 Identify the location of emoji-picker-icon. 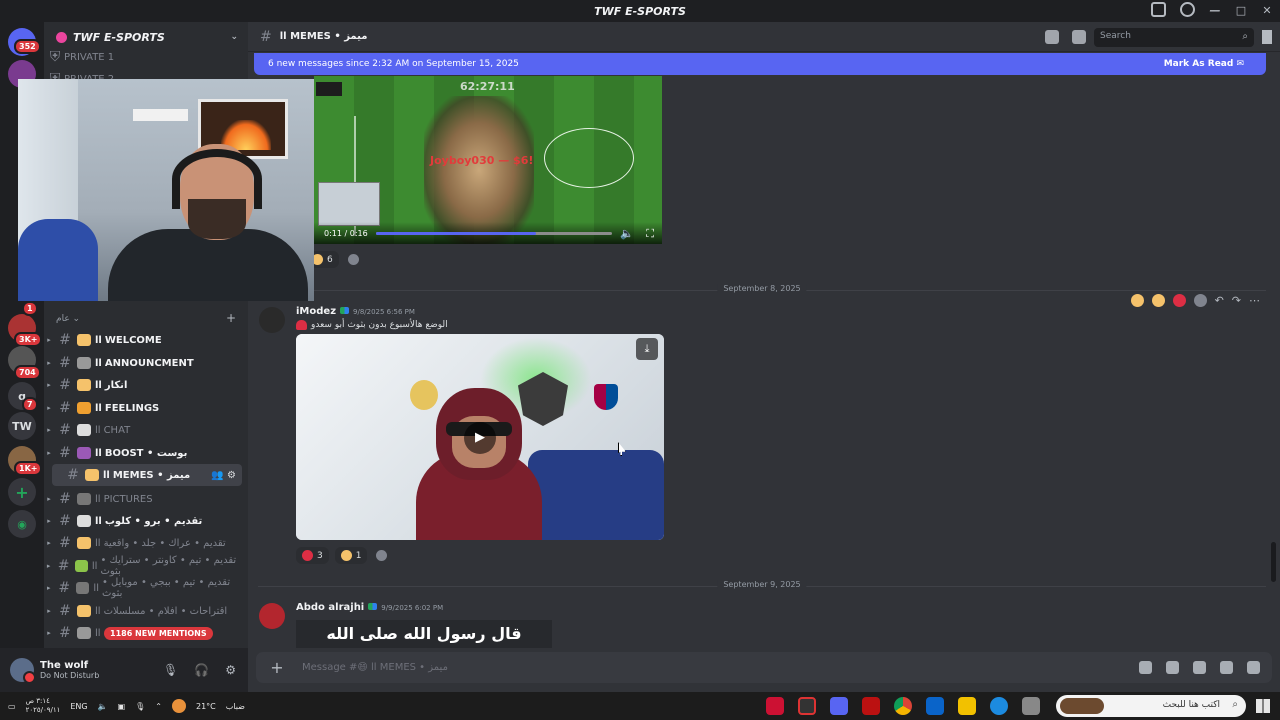
(1226, 667).